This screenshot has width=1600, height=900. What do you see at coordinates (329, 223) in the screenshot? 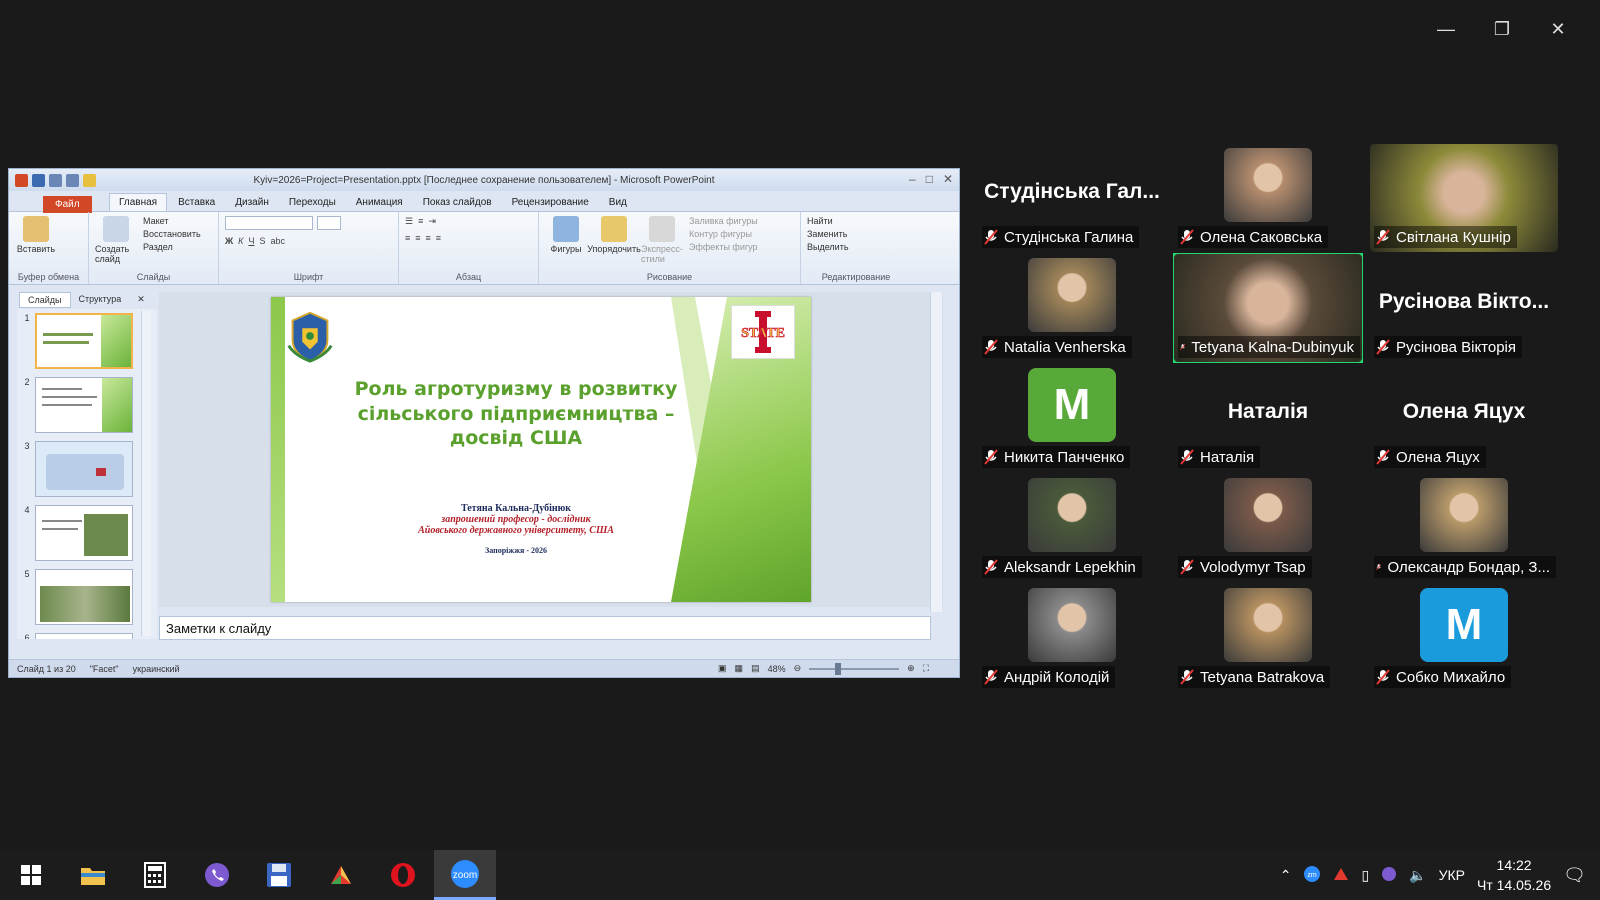
I see `font-size-input` at bounding box center [329, 223].